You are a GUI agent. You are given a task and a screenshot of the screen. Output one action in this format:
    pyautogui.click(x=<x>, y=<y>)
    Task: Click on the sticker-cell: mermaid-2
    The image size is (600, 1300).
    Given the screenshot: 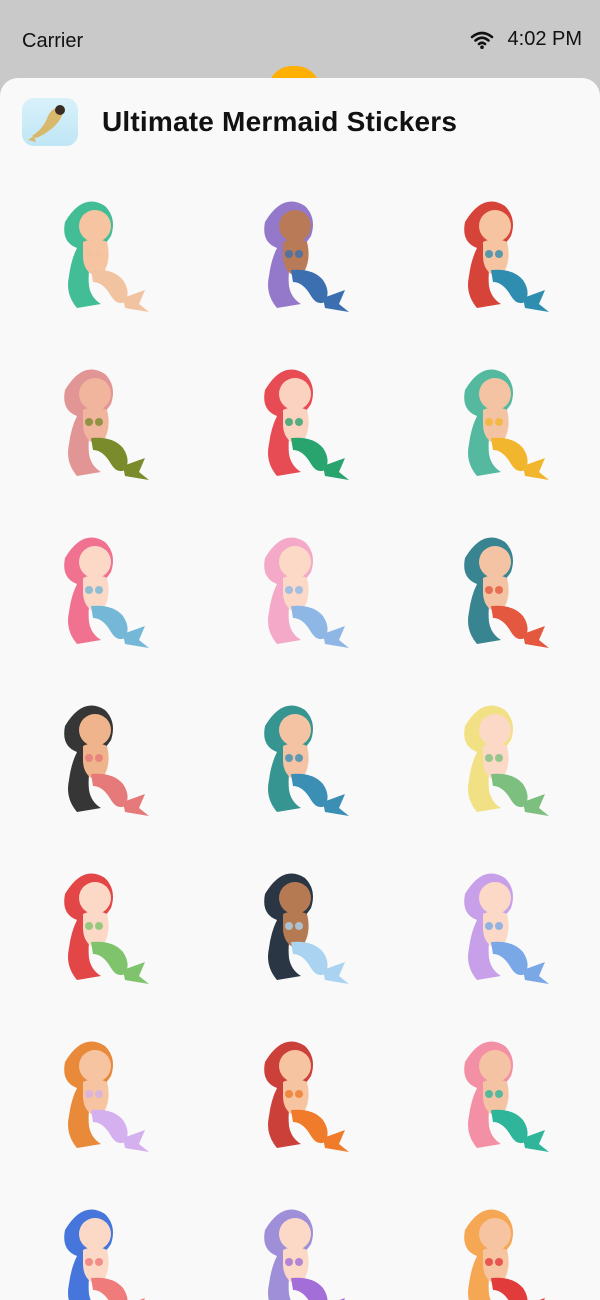 What is the action you would take?
    pyautogui.click(x=300, y=247)
    